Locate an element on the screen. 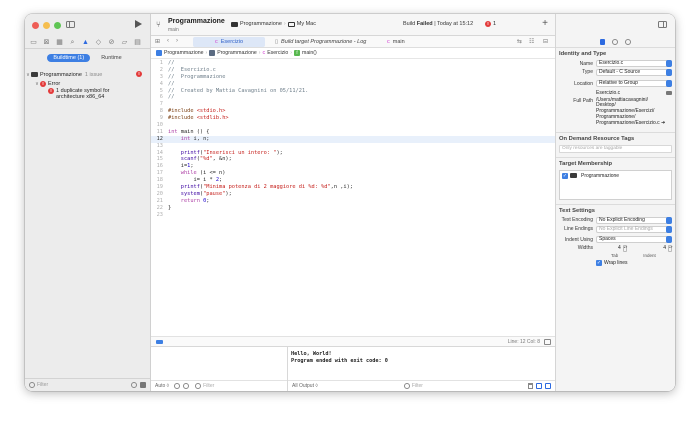  code-line: 2// Esercizio.c is located at coordinates (353, 70).